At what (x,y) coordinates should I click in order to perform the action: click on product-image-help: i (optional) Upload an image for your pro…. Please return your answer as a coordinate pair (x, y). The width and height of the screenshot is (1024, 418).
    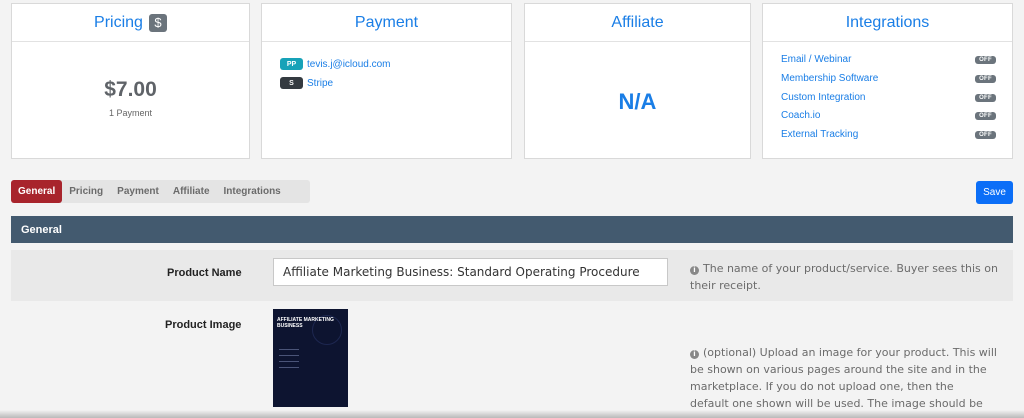
    Looking at the image, I should click on (850, 378).